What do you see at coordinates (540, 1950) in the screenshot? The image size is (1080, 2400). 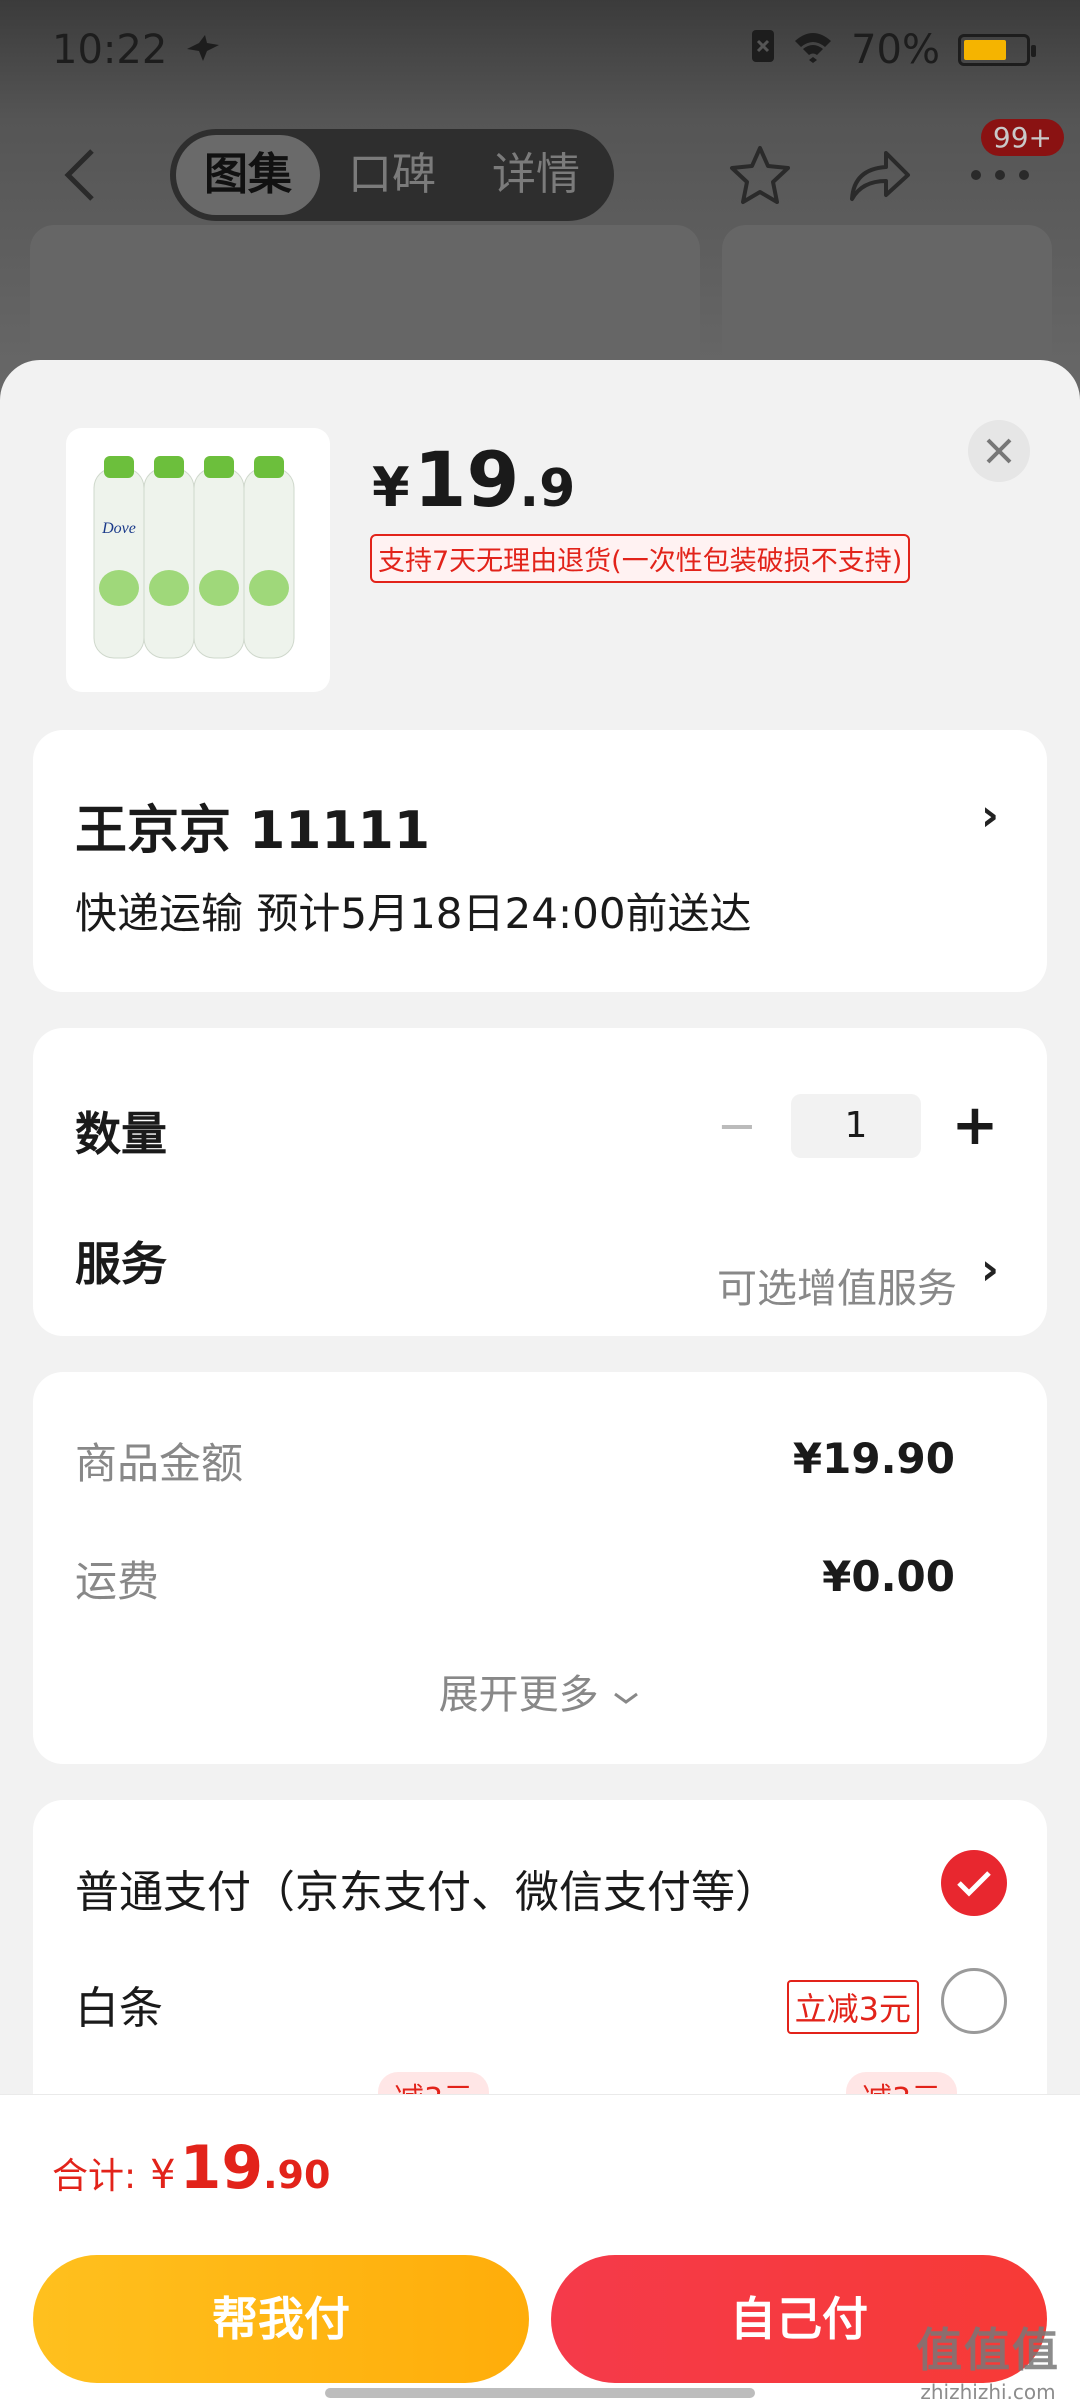 I see `payment-method-card: 普通支付（京东支付、微信支付等） 白条 立减3元` at bounding box center [540, 1950].